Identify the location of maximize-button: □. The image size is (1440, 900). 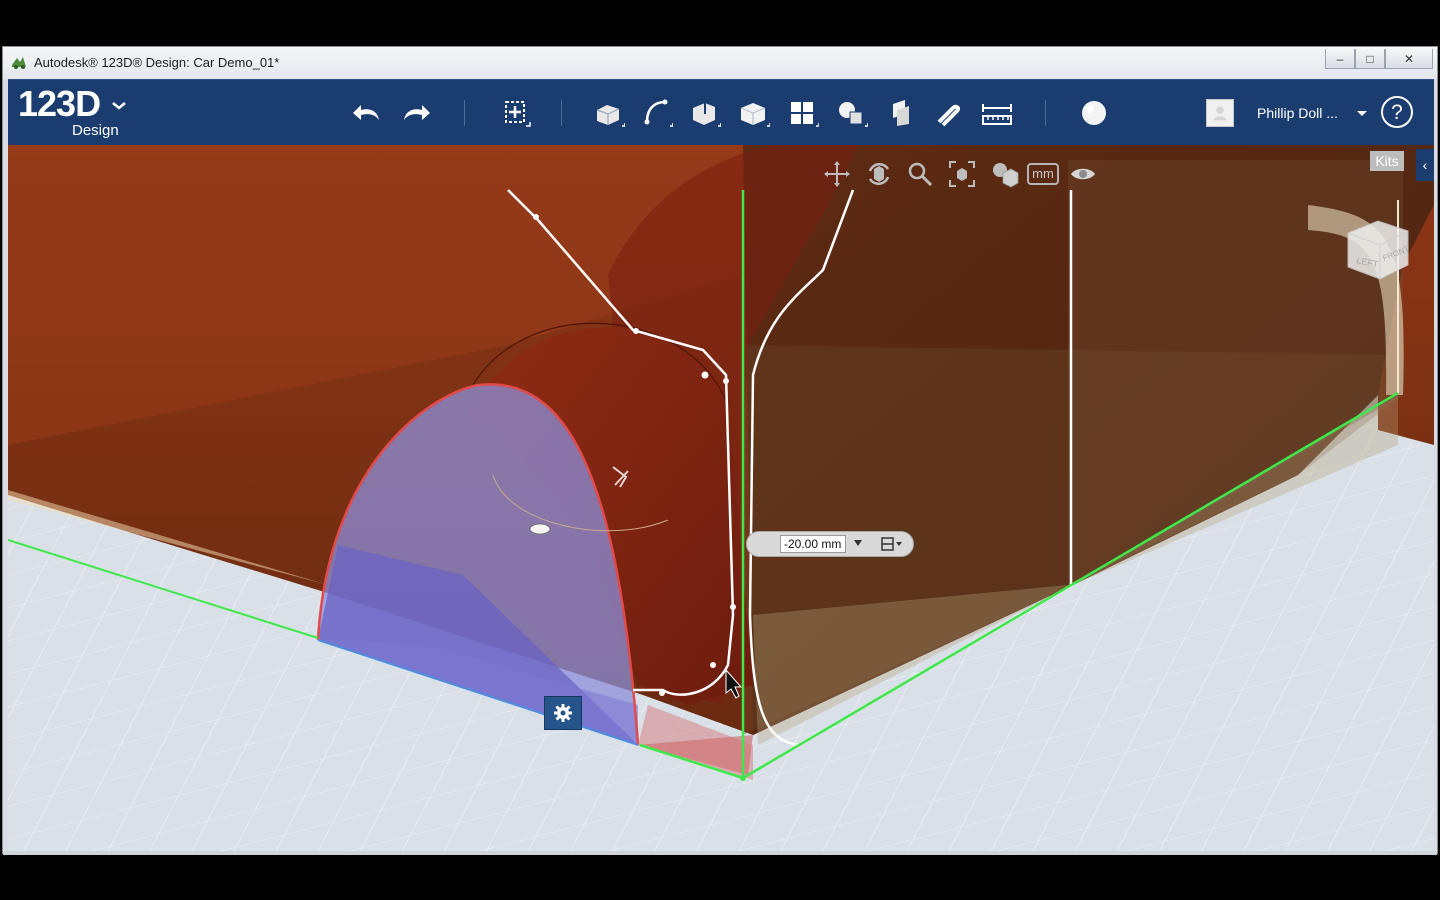
(1370, 59).